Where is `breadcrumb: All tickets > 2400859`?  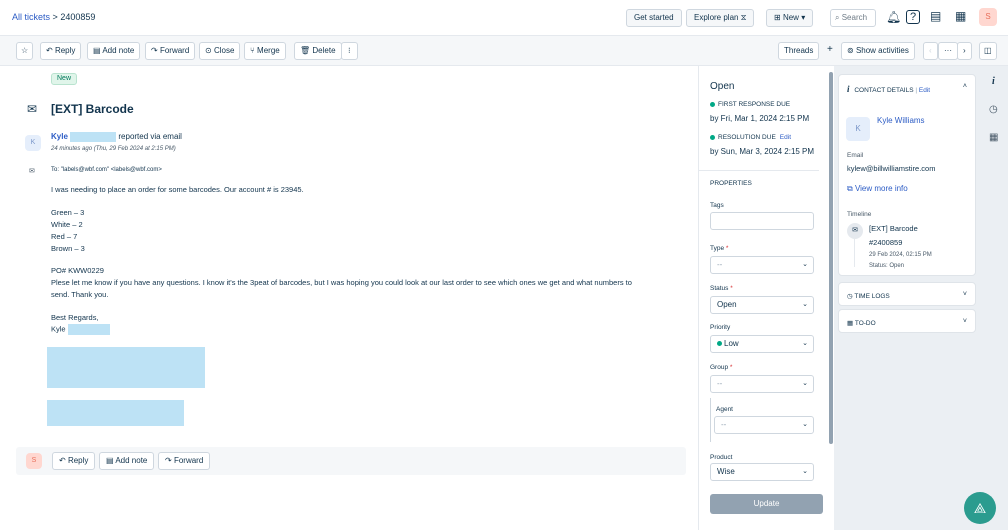 breadcrumb: All tickets > 2400859 is located at coordinates (53, 17).